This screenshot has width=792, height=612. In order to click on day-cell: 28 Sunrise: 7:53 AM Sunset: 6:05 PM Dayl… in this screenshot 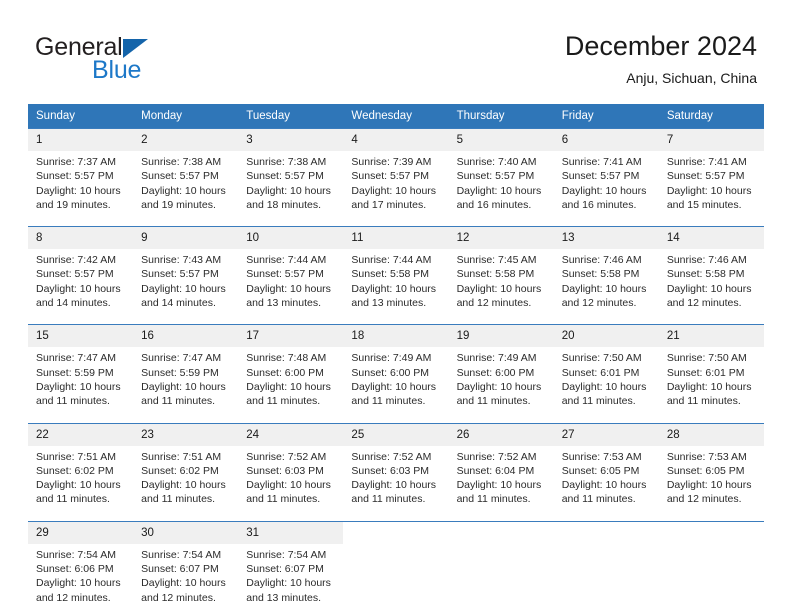, I will do `click(711, 464)`.